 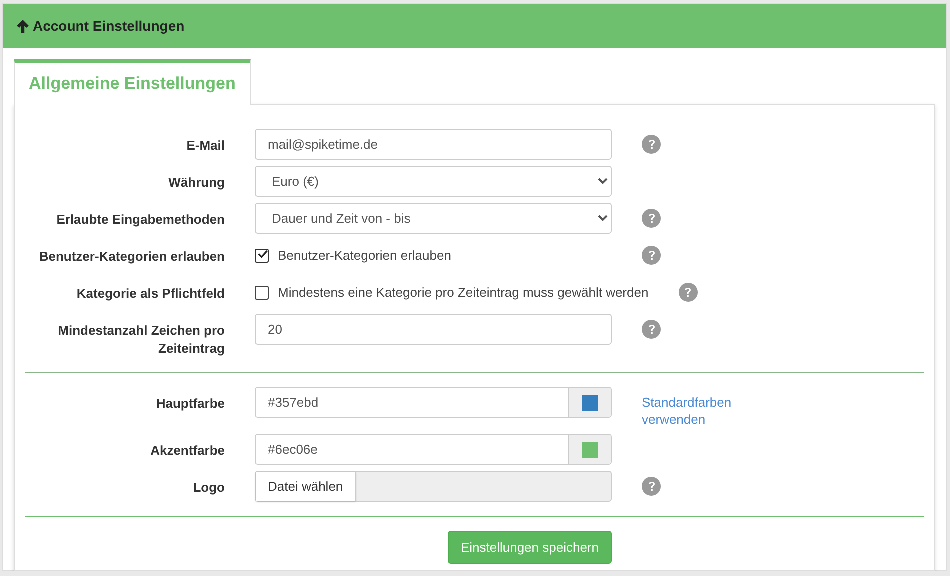 I want to click on checkbox-label: Benutzer-Kategorien erlauben, so click(x=365, y=255).